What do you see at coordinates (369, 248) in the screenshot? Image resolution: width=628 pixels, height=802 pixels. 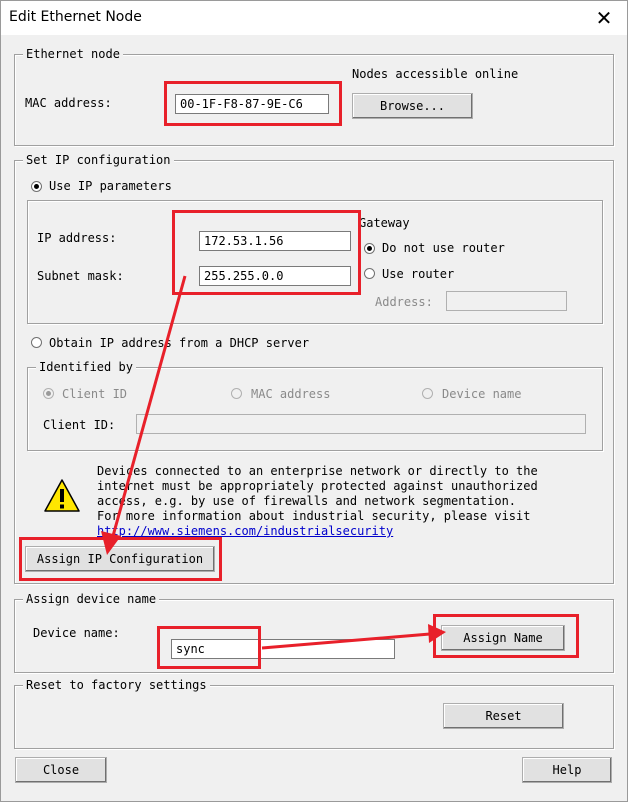 I see `do-not-use-router-radio` at bounding box center [369, 248].